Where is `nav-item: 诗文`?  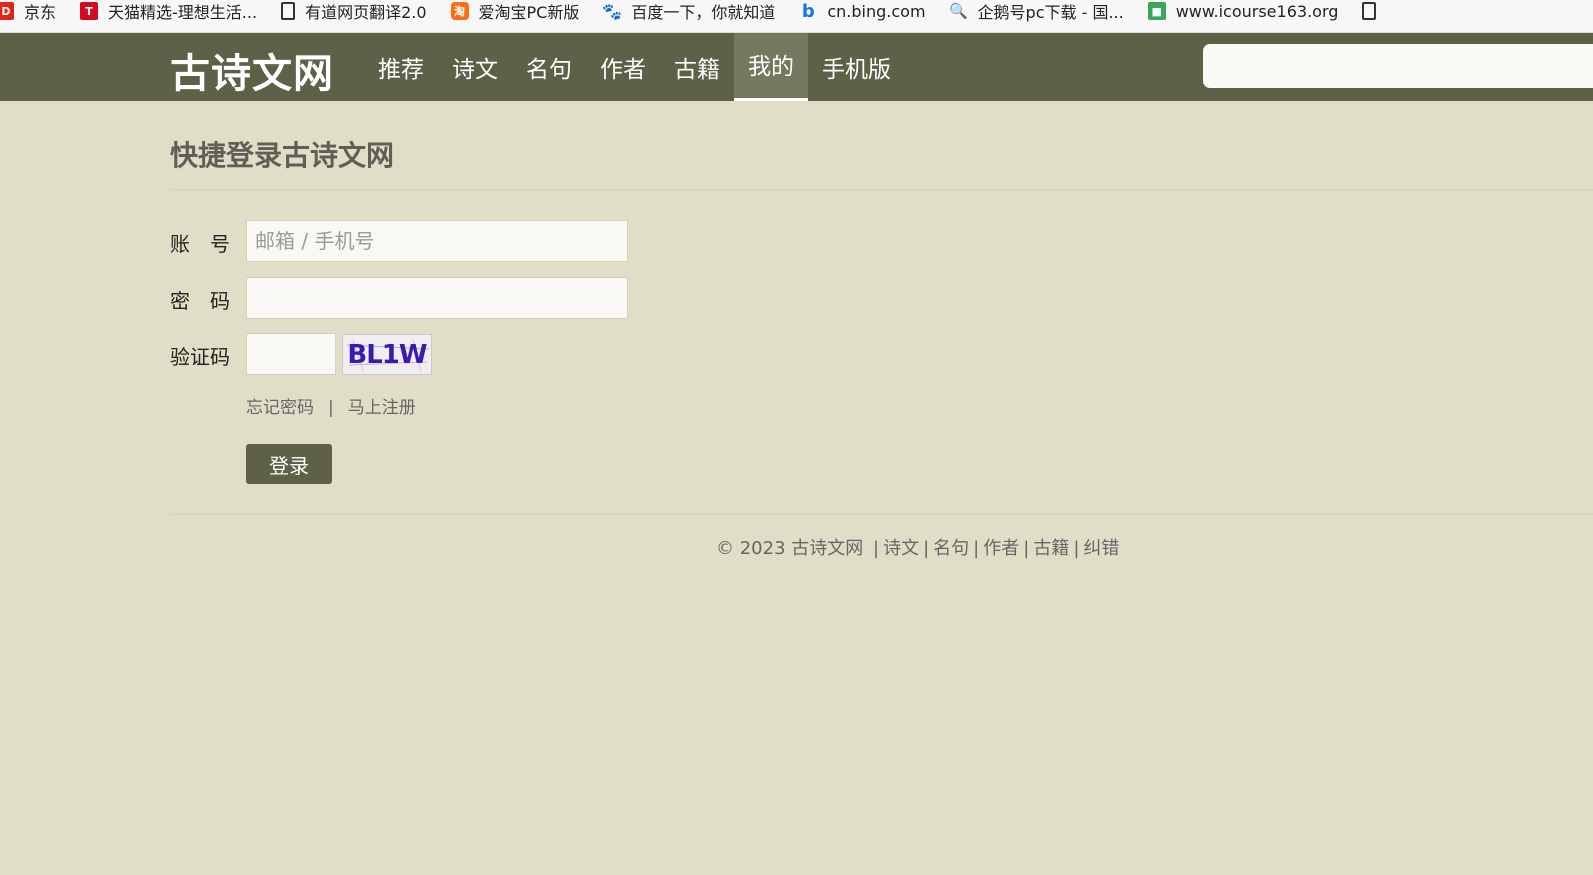 nav-item: 诗文 is located at coordinates (475, 67).